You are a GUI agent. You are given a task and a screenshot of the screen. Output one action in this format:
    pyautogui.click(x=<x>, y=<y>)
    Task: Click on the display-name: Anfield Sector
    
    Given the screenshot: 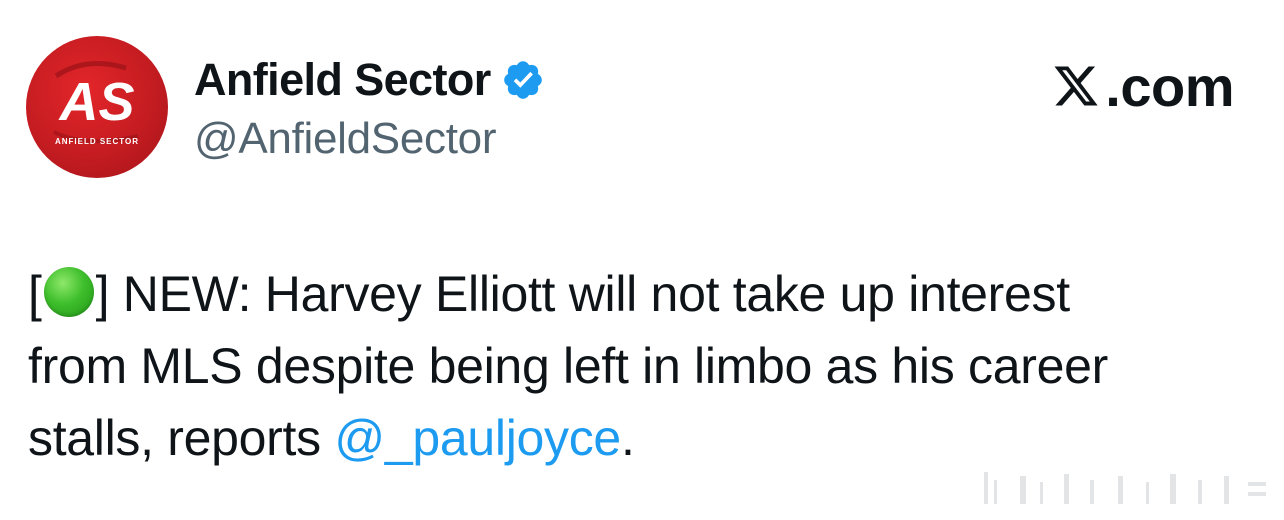 What is the action you would take?
    pyautogui.click(x=342, y=80)
    